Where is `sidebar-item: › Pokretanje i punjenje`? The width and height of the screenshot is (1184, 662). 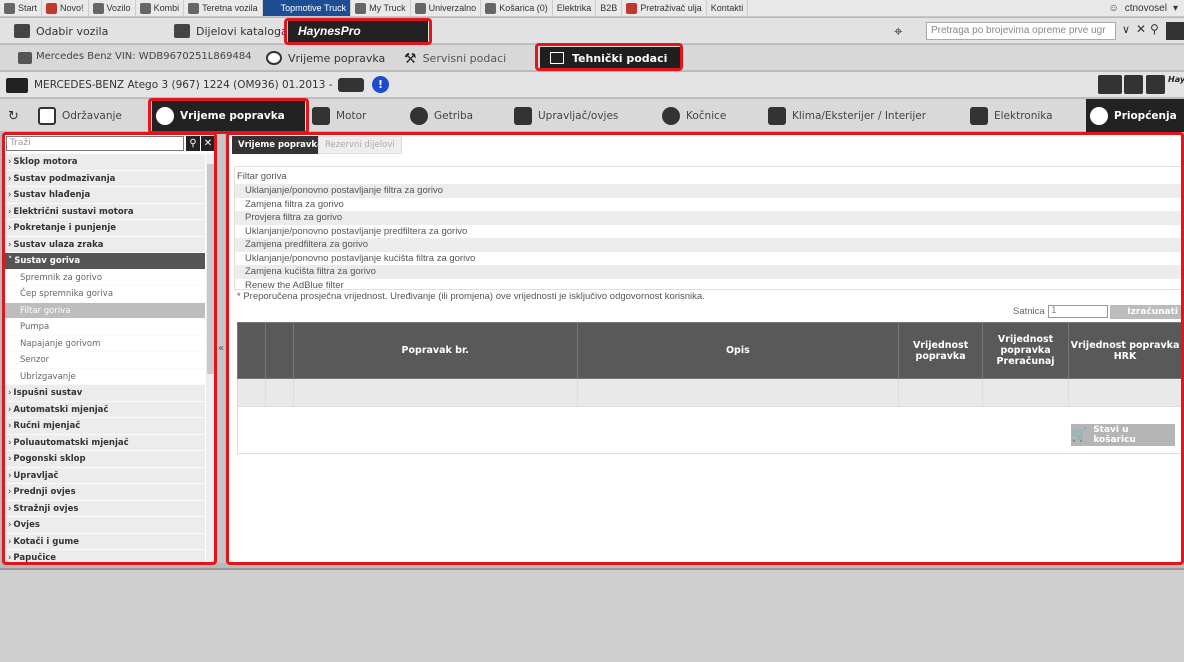
sidebar-item: › Pokretanje i punjenje is located at coordinates (104, 228).